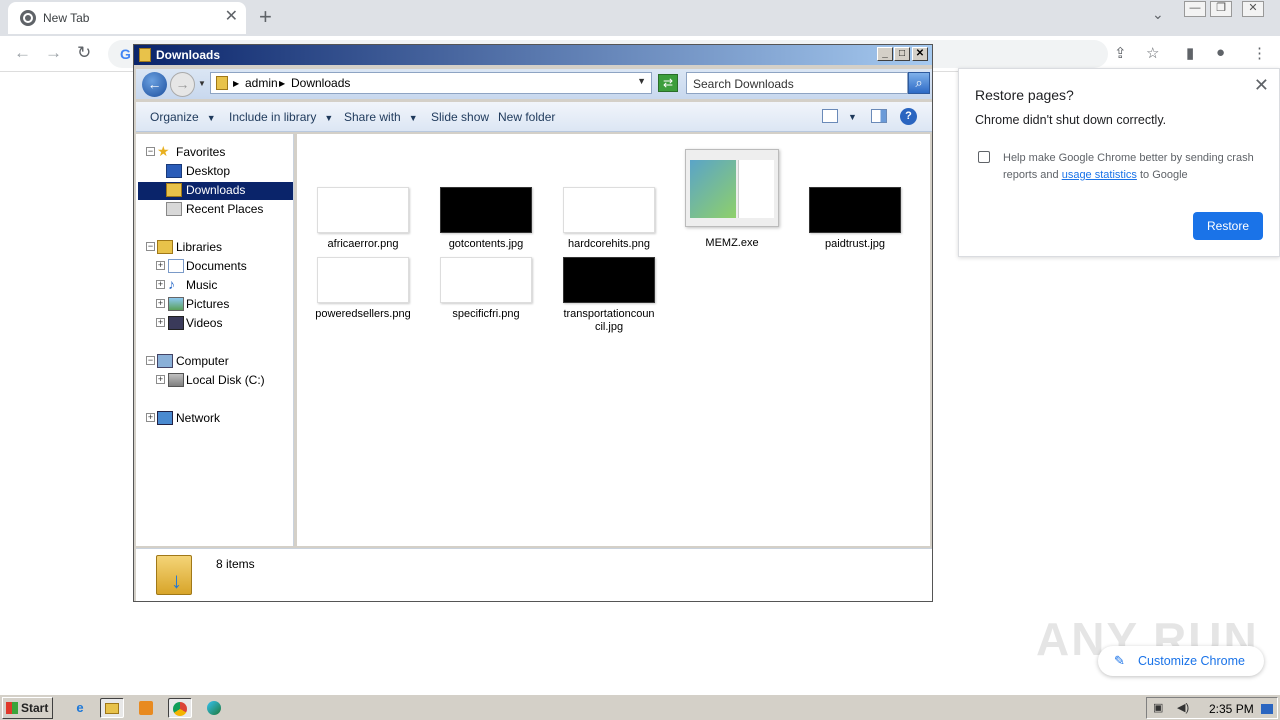 This screenshot has width=1280, height=720. Describe the element at coordinates (1253, 9) in the screenshot. I see `close-window-button: ✕` at that location.